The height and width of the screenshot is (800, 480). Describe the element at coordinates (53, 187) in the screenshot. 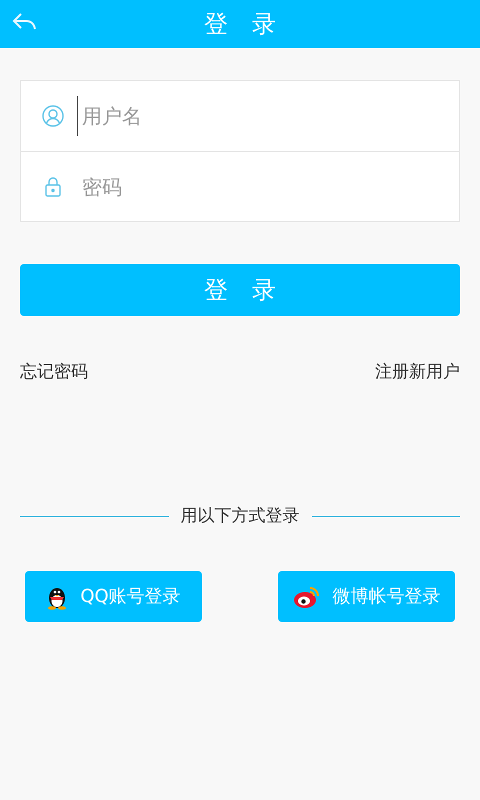

I see `lock-icon` at that location.